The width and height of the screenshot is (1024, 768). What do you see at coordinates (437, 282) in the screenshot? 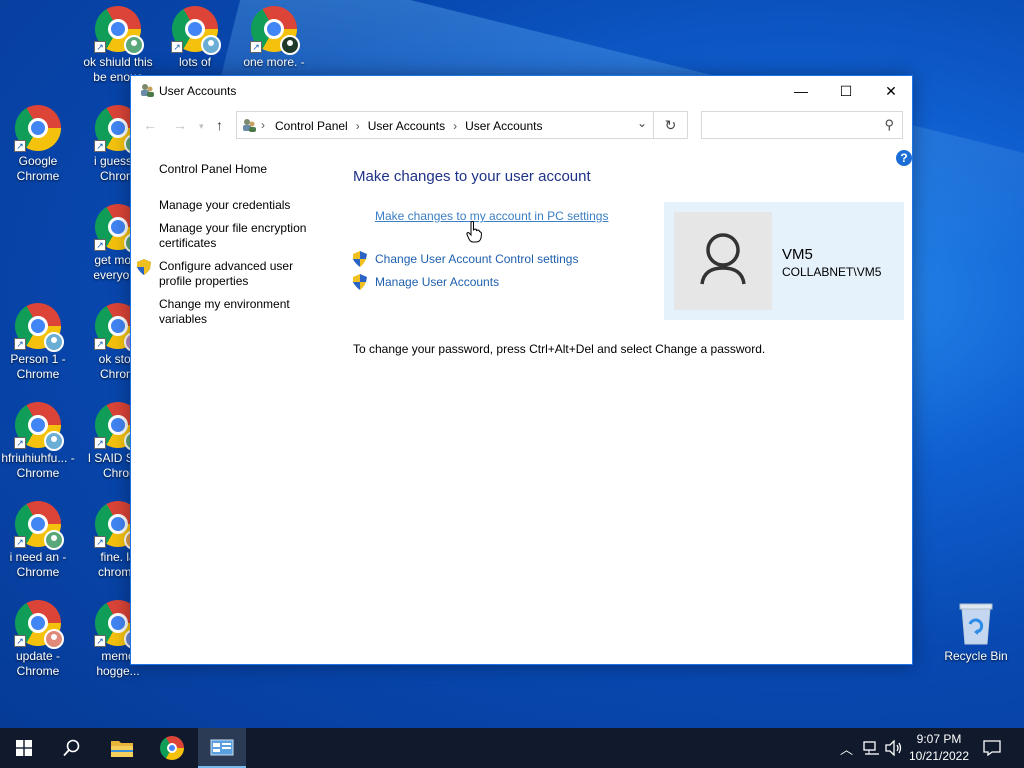
I see `manage-user-accounts-link: Manage User Accounts` at bounding box center [437, 282].